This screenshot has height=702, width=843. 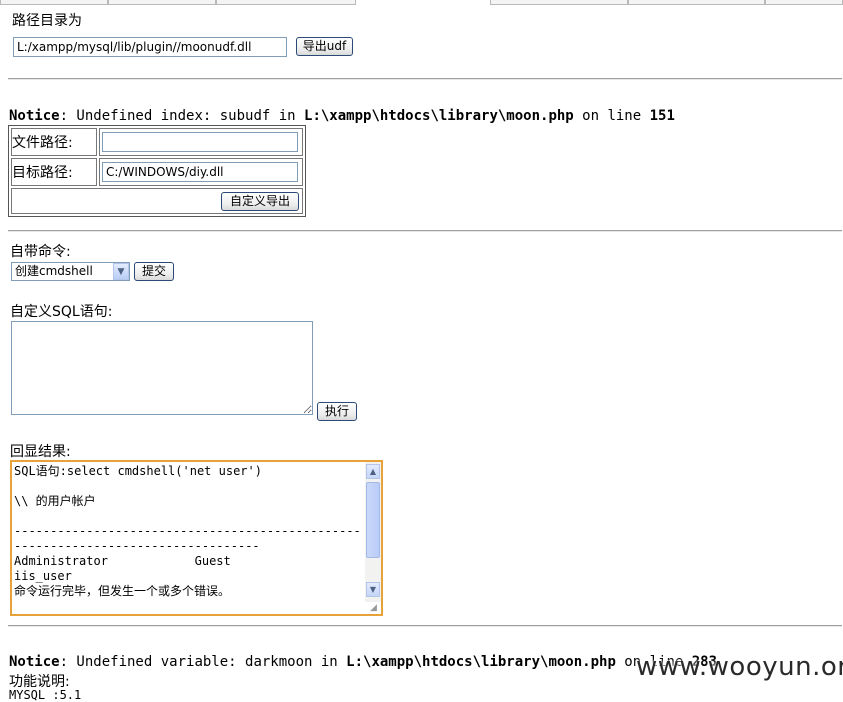 What do you see at coordinates (138, 471) in the screenshot?
I see `result-line: SQL语句:select cmdshell('net user')` at bounding box center [138, 471].